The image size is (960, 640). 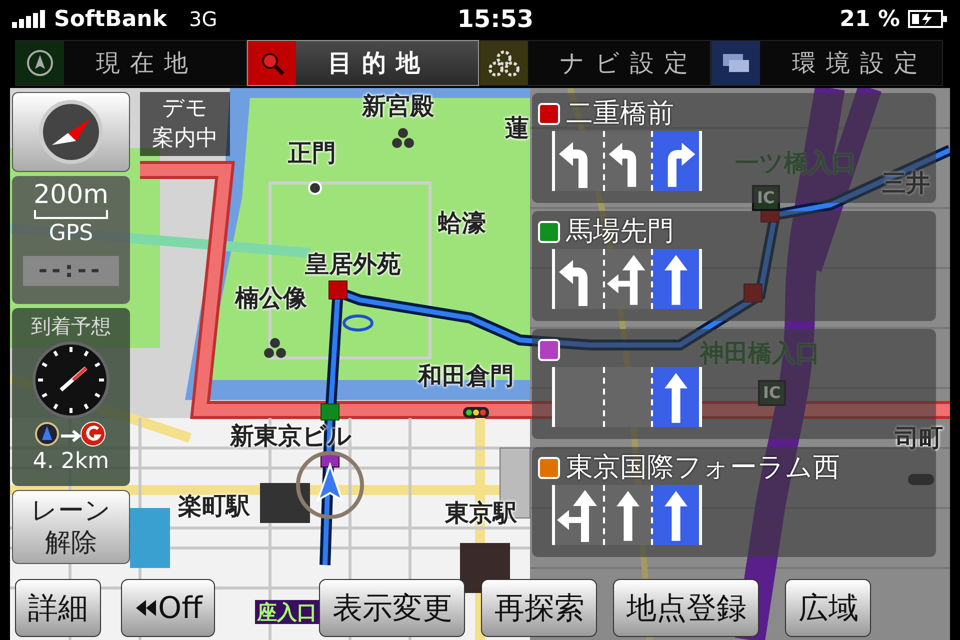 What do you see at coordinates (71, 234) in the screenshot?
I see `positioning-mode: GPS` at bounding box center [71, 234].